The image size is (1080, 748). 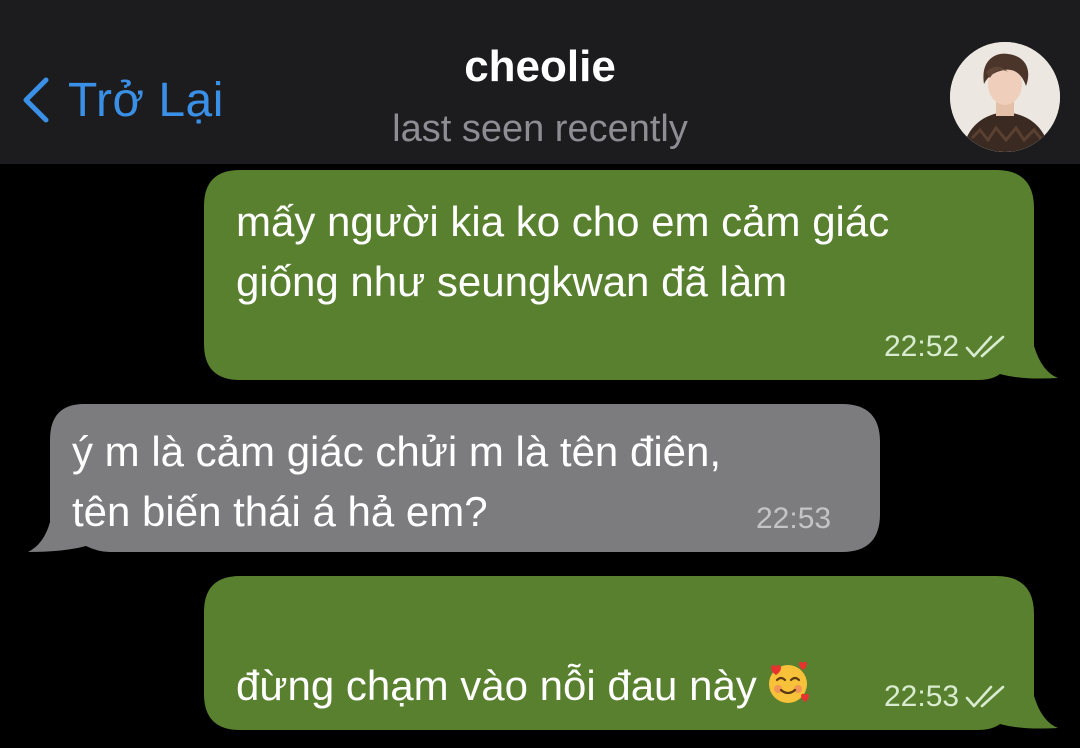 I want to click on last-seen-status: last seen recently, so click(x=540, y=129).